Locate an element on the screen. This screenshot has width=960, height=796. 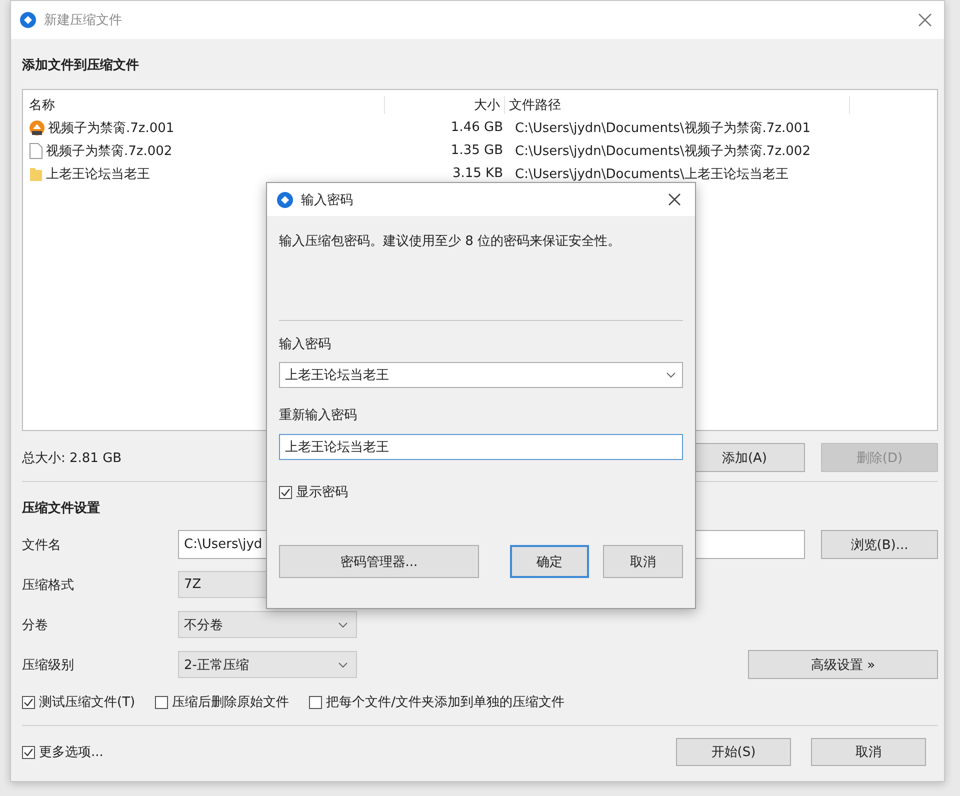
file-size: 3.15 KB is located at coordinates (477, 173).